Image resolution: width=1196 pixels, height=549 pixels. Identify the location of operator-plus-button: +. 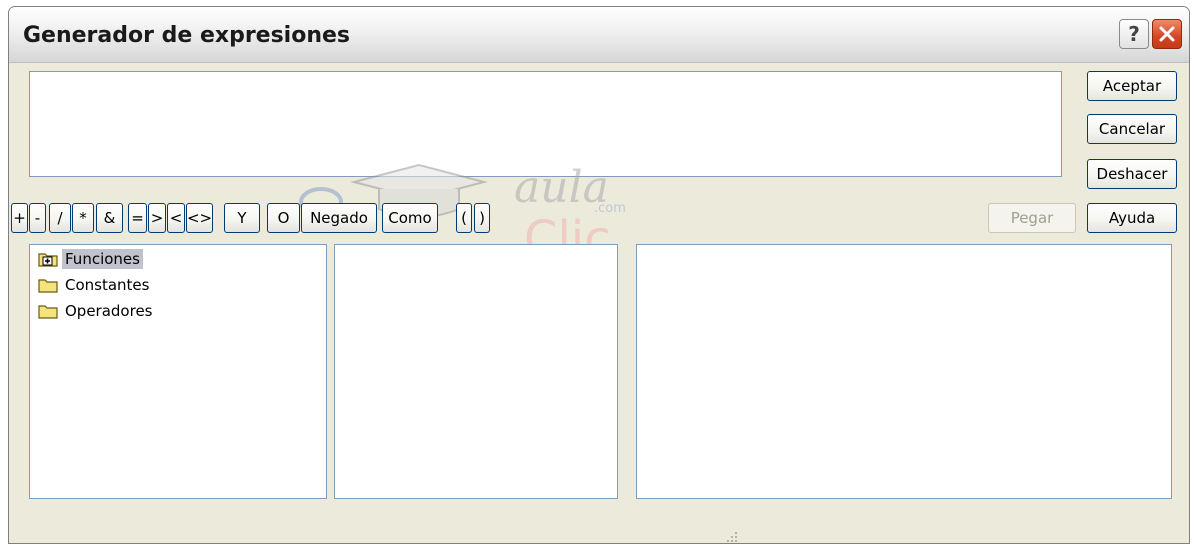
(19, 218).